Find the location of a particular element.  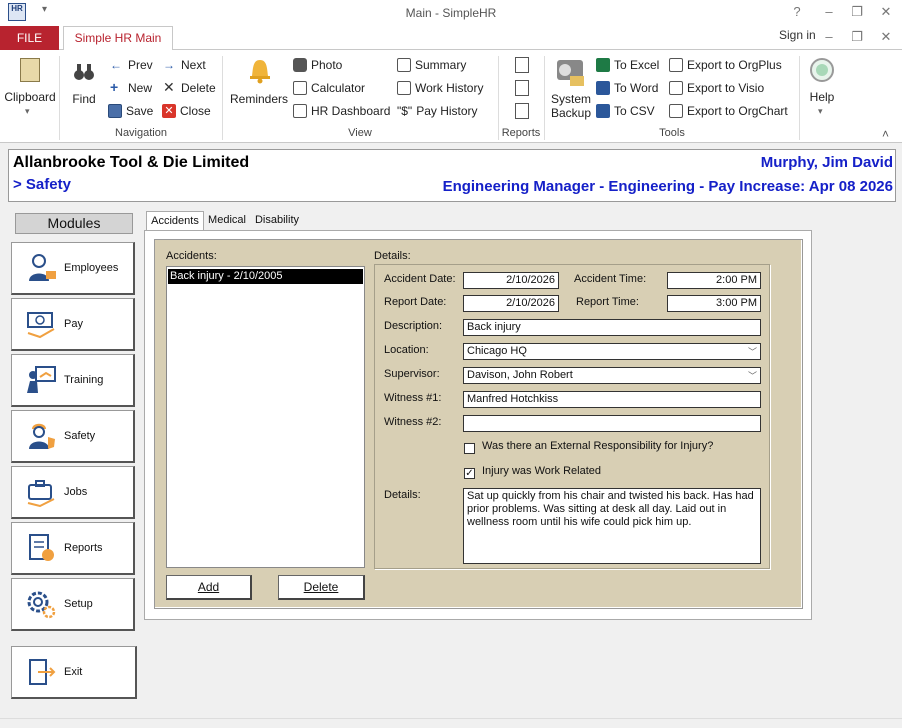

supervisor-select: Davison, John Robert ﹀ is located at coordinates (612, 375).